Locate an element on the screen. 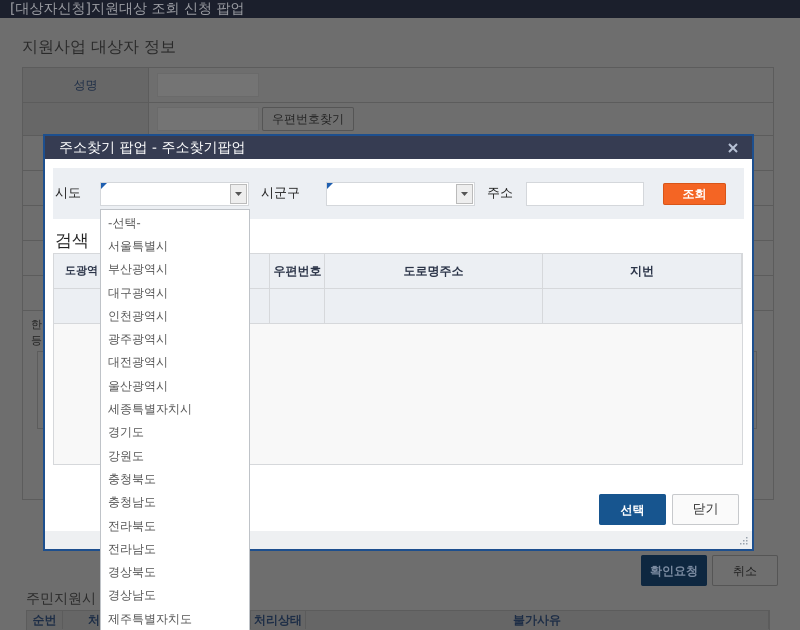 Image resolution: width=800 pixels, height=630 pixels. field-label: 성명 is located at coordinates (86, 85).